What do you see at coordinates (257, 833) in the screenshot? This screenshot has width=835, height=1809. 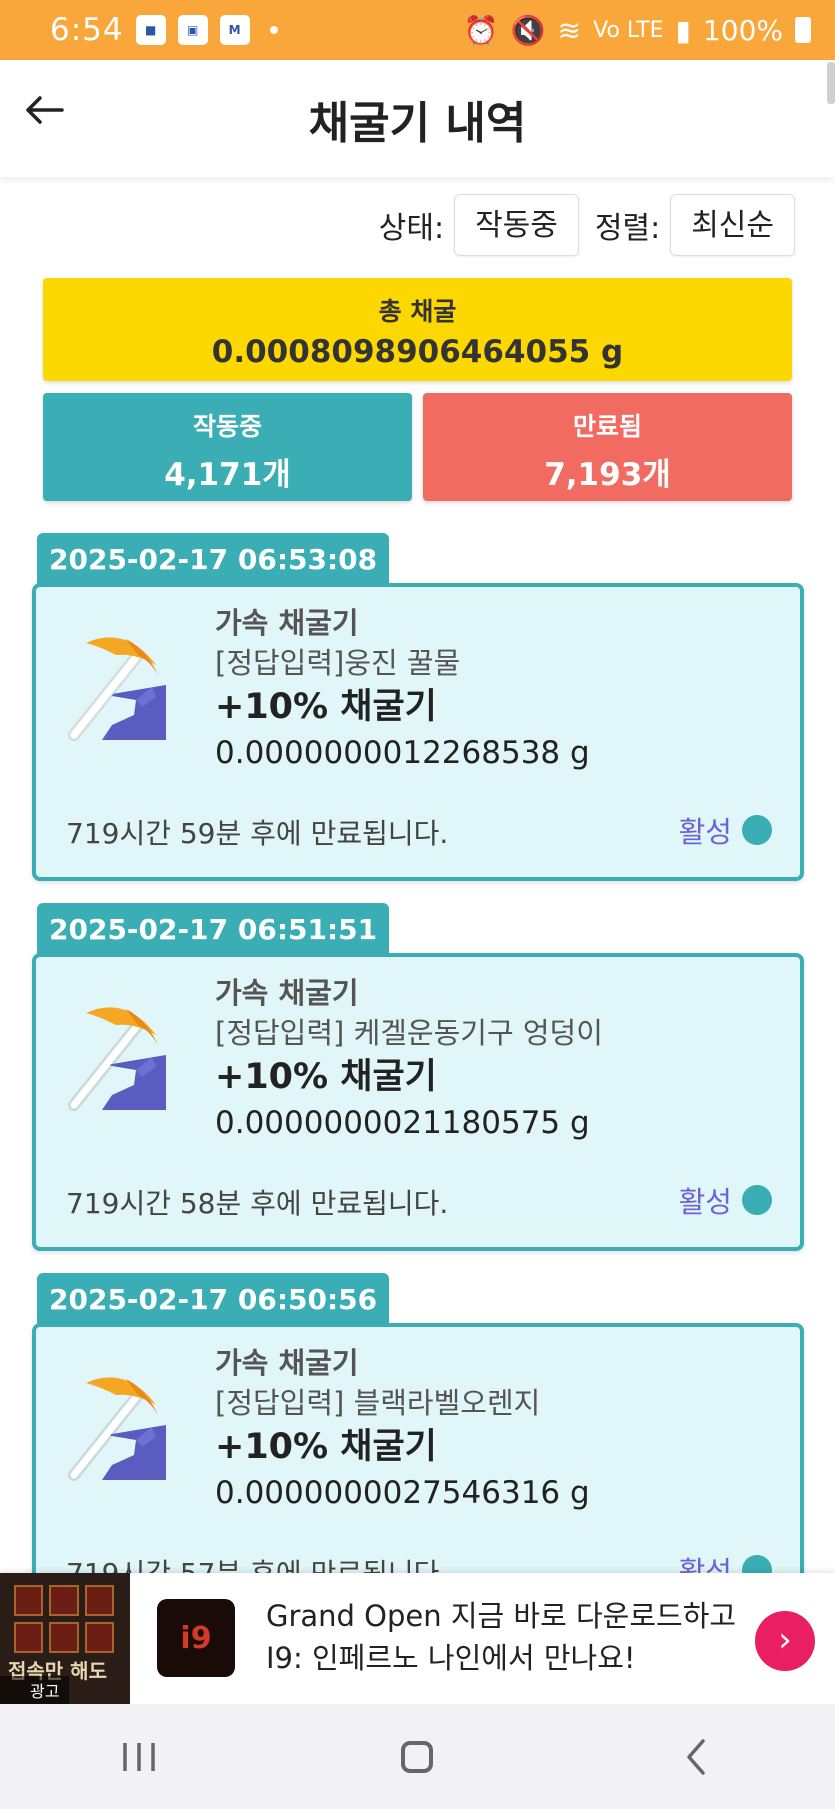 I see `card-expire: 719시간 59분 후에 만료됩니다.` at bounding box center [257, 833].